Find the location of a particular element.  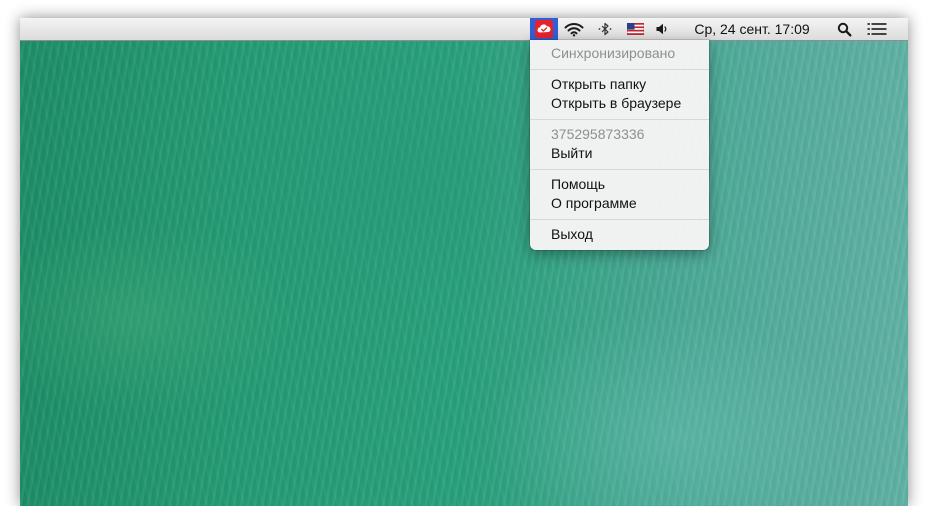

menu-item-help: Помощь is located at coordinates (619, 184).